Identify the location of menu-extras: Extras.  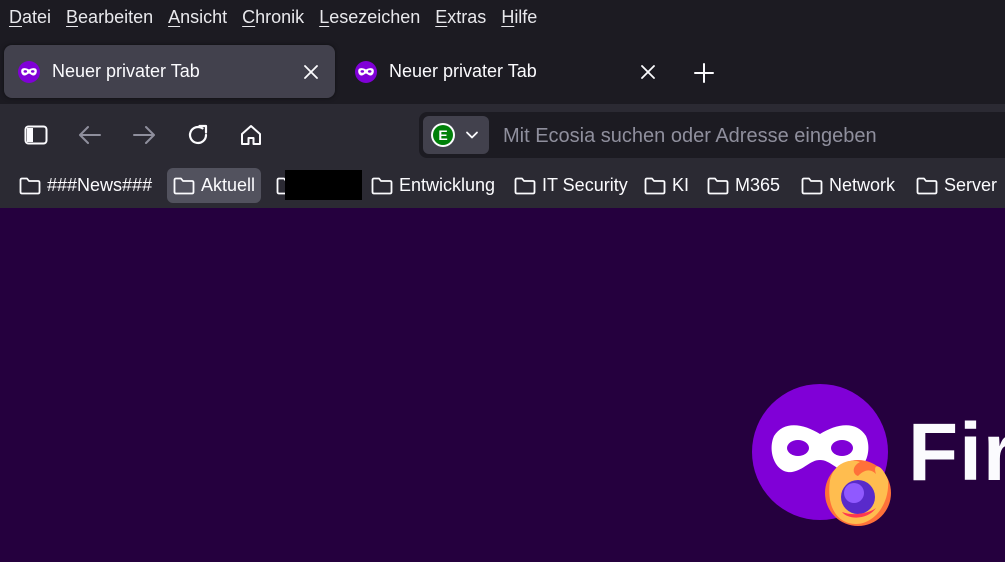
(460, 17).